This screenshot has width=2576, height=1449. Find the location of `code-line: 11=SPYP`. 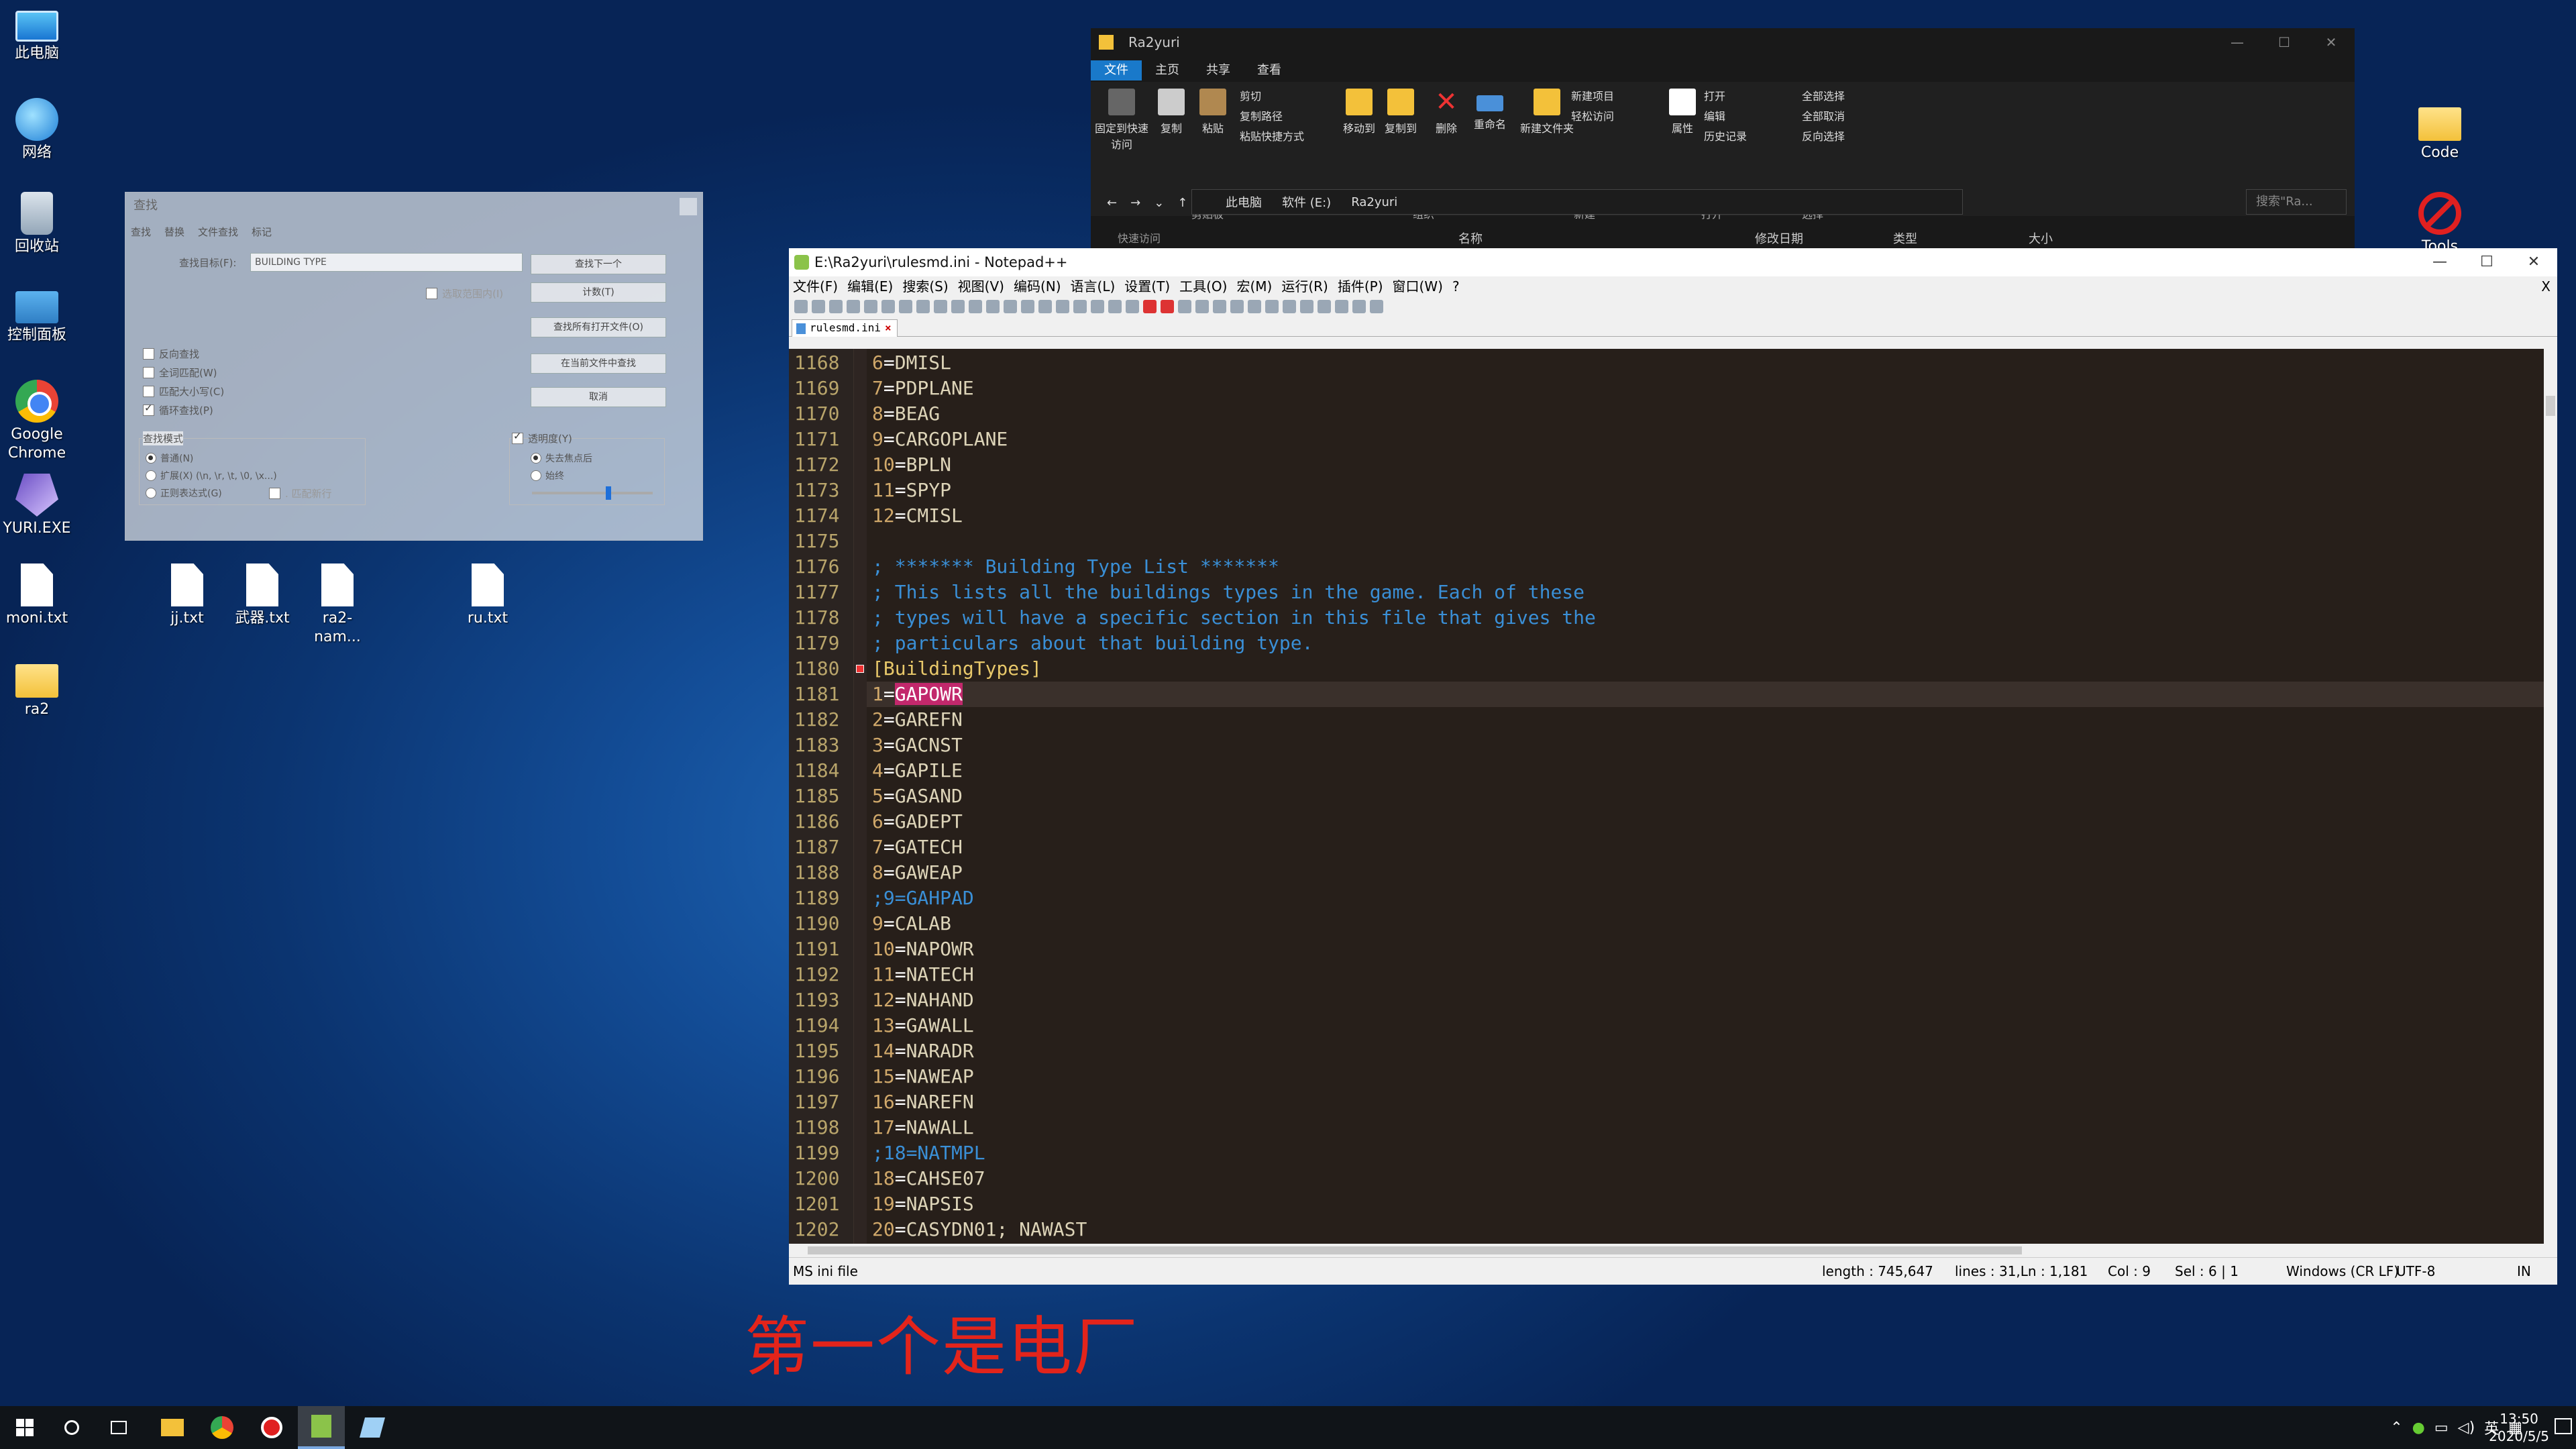

code-line: 11=SPYP is located at coordinates (911, 490).